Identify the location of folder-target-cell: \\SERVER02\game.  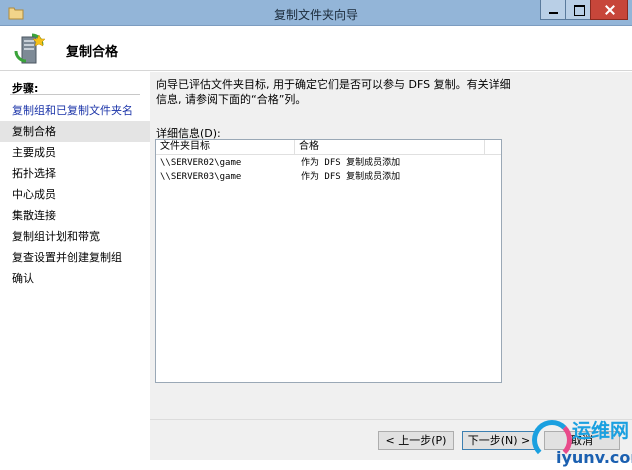
(201, 163).